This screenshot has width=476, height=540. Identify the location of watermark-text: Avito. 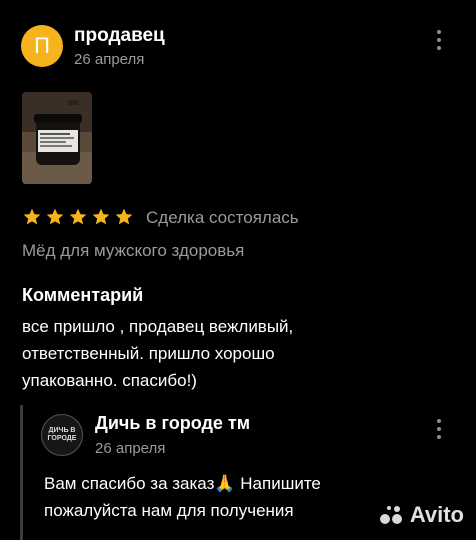
(436, 514).